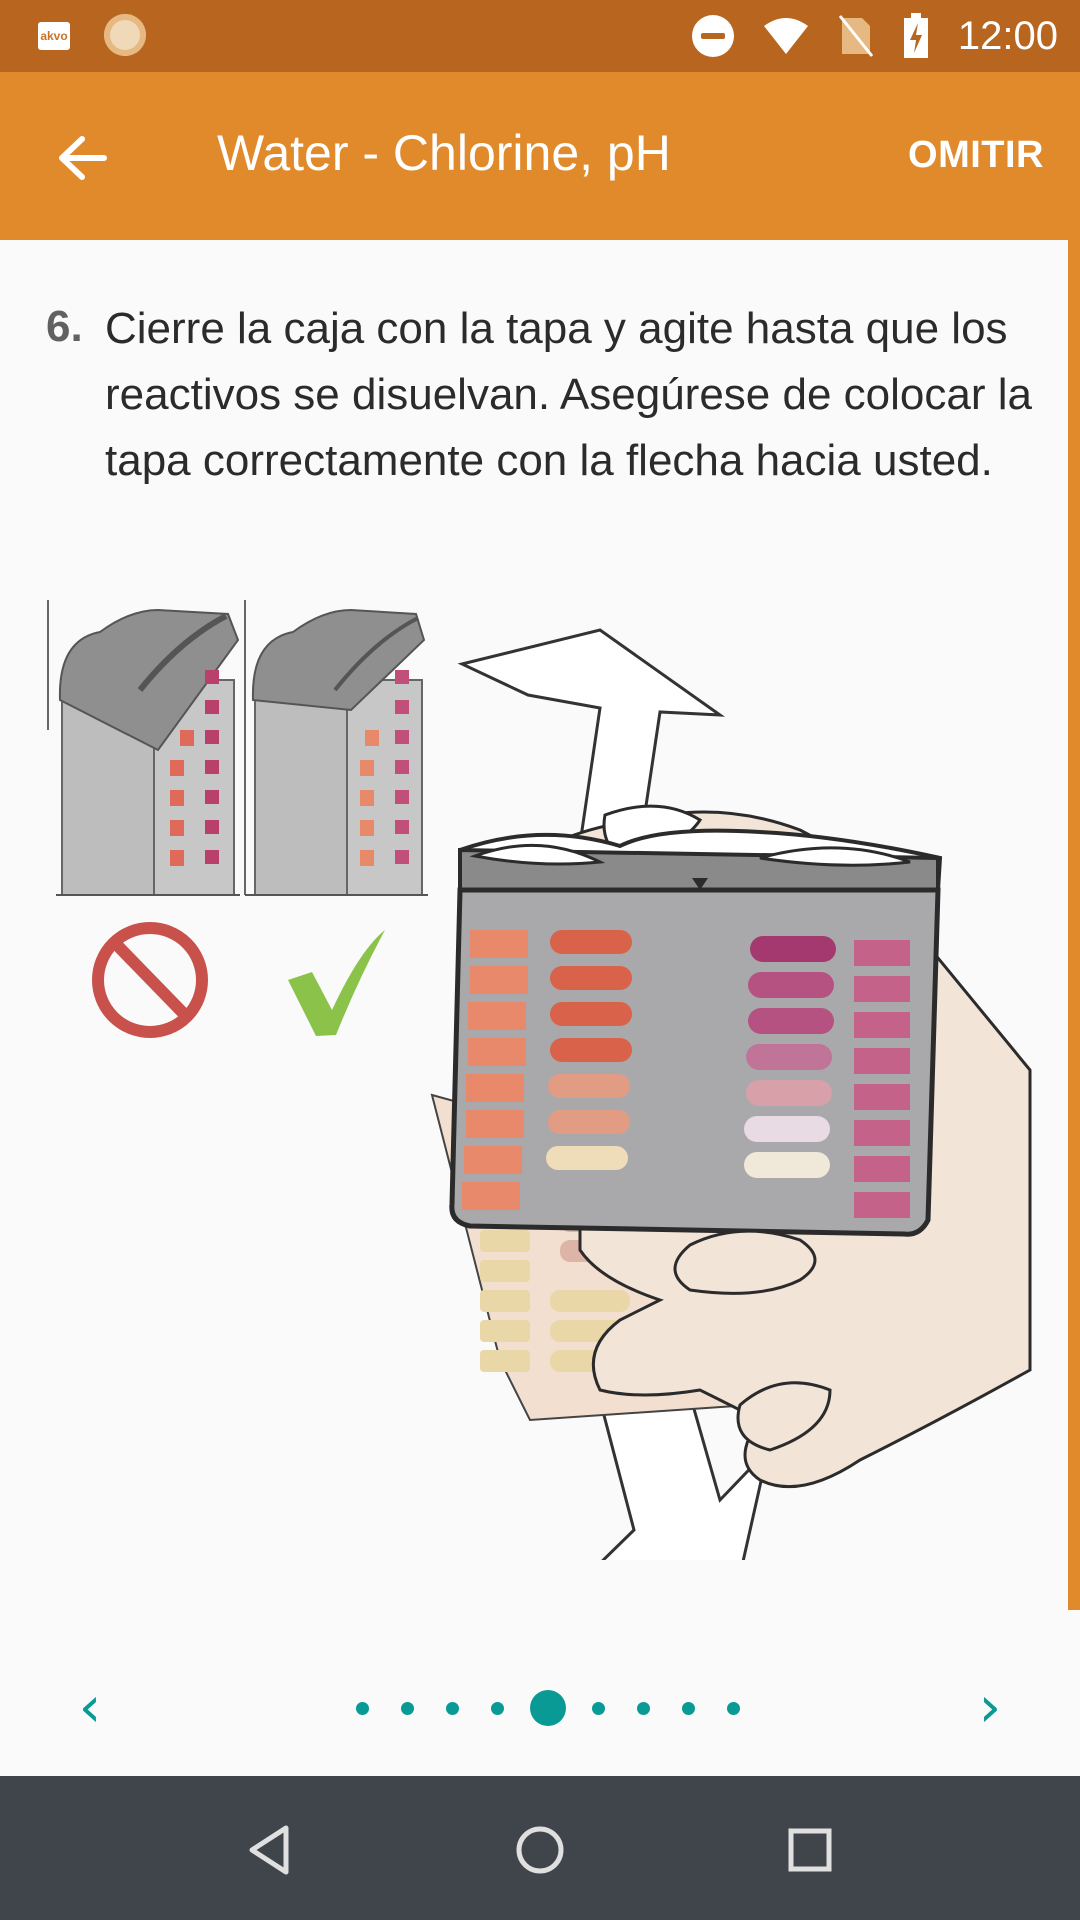 The width and height of the screenshot is (1080, 1920). I want to click on clock: 12:00, so click(1007, 35).